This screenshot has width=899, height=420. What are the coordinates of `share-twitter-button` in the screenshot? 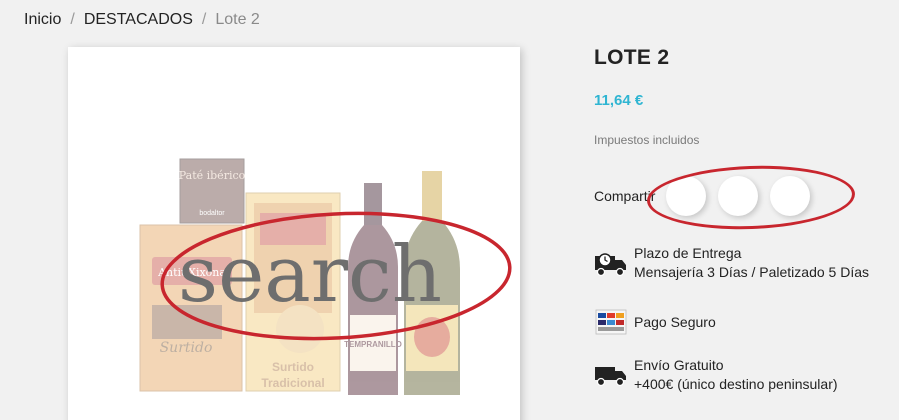 It's located at (738, 196).